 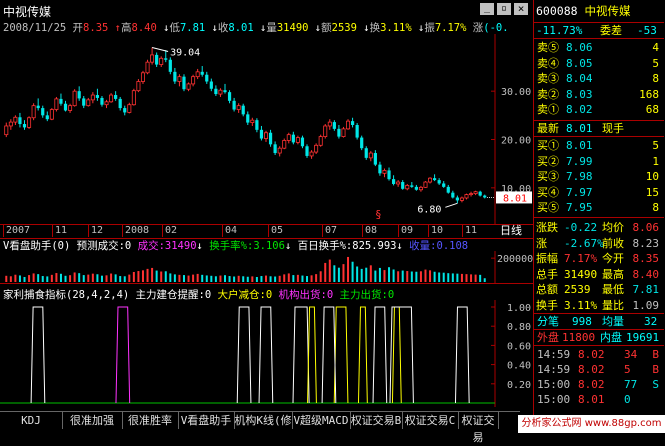 I want to click on restore-button: ▫, so click(x=504, y=9).